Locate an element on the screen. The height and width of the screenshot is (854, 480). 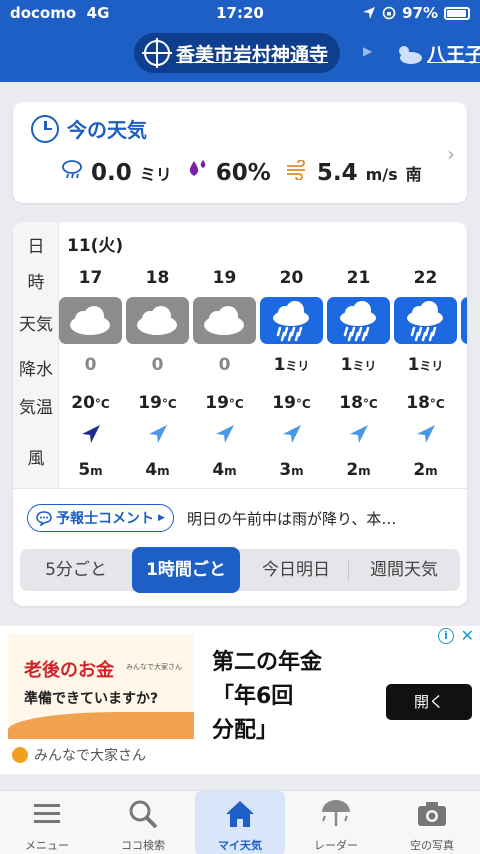
label-wind: 風 is located at coordinates (36, 459).